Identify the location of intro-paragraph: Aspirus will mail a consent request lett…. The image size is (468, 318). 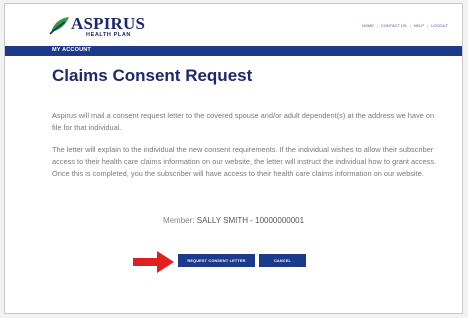
(243, 121).